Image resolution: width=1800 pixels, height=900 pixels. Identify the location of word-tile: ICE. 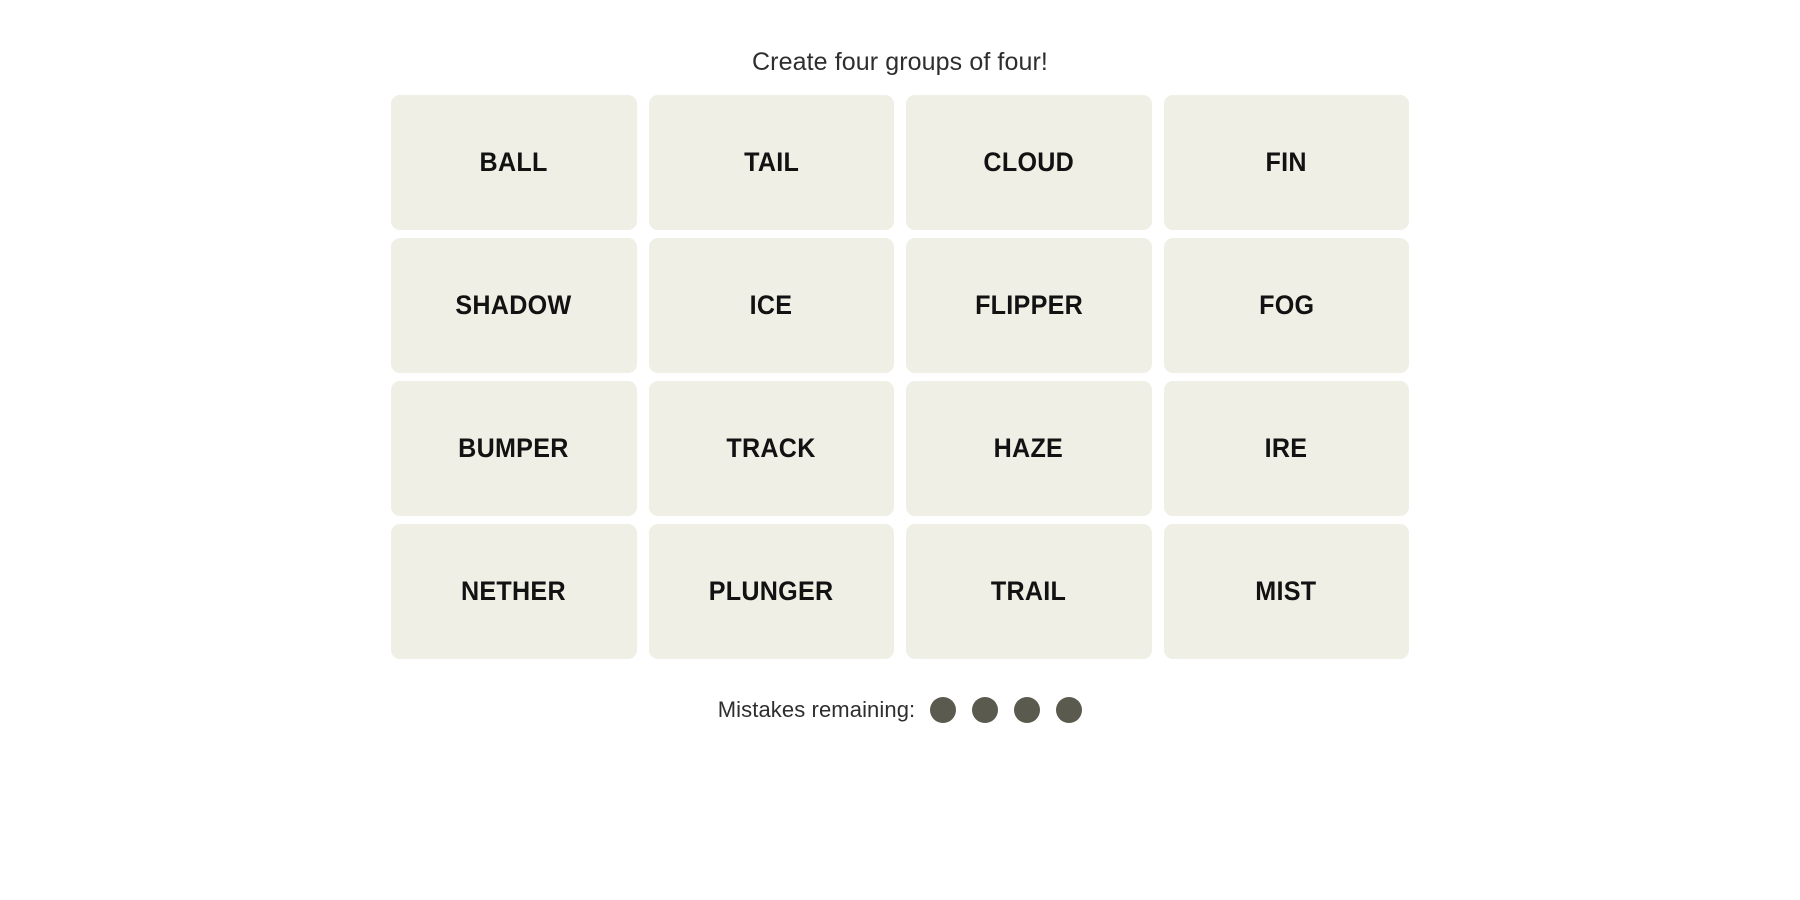
(771, 305).